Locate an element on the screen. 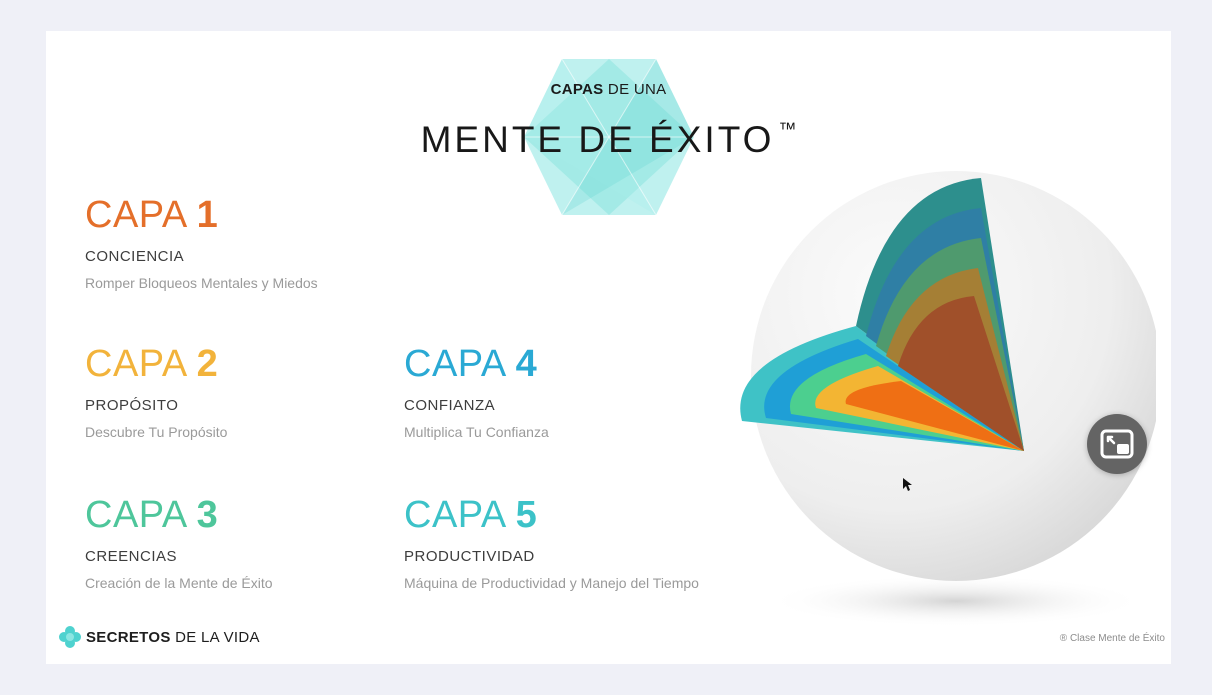 The image size is (1212, 695). layer-1-title: CAPA 1 is located at coordinates (152, 215).